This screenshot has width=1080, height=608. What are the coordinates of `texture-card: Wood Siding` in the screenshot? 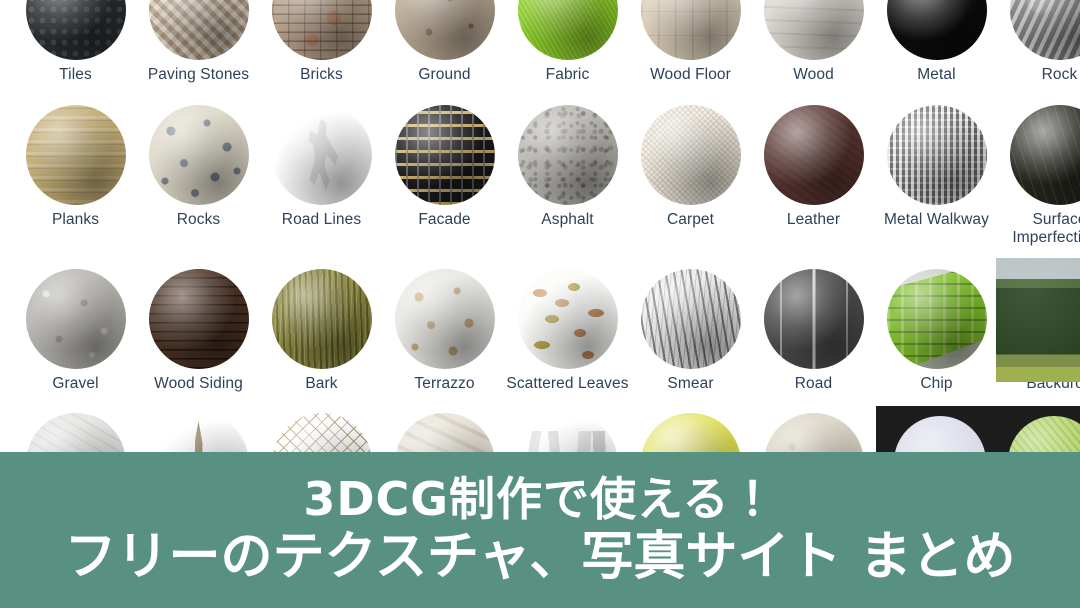 It's located at (198, 331).